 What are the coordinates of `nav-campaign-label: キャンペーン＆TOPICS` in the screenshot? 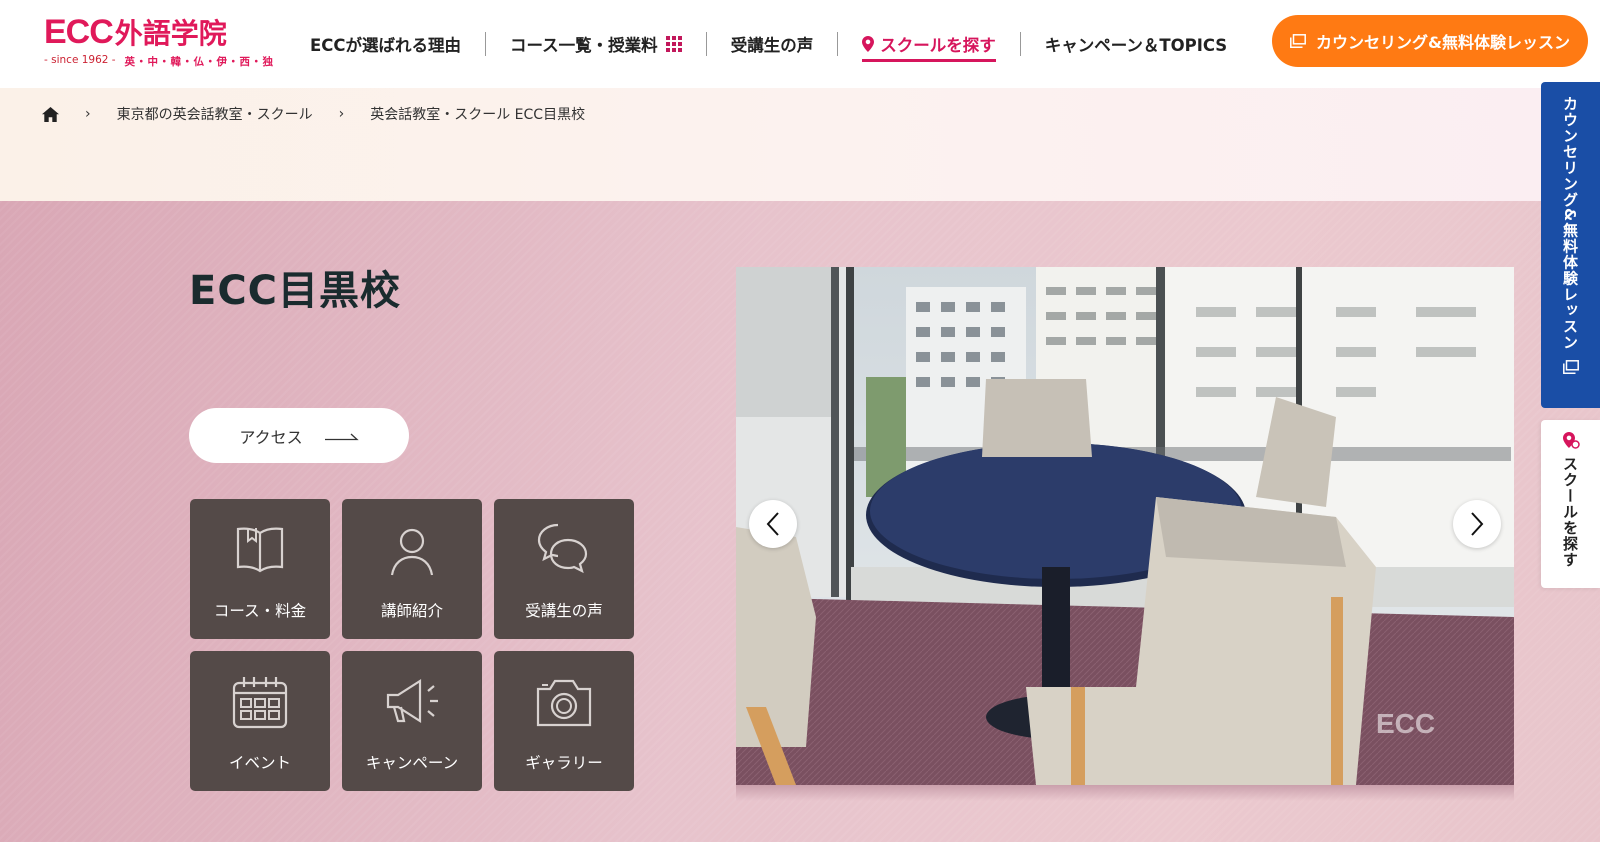 It's located at (1136, 45).